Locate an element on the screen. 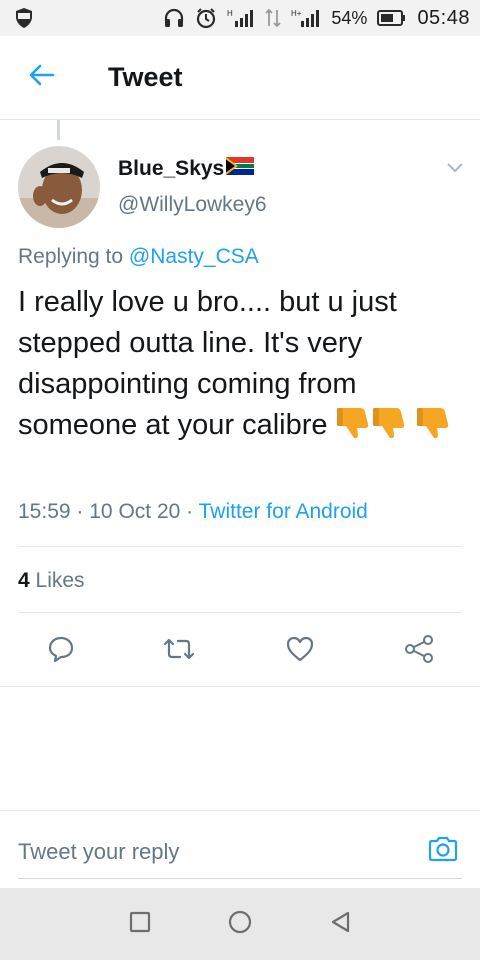  status-time: 05:48 is located at coordinates (443, 17).